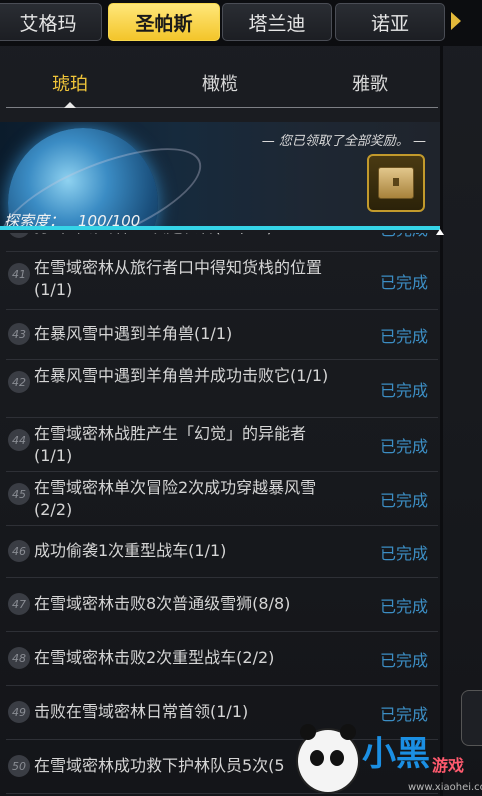 The image size is (482, 796). I want to click on exploration-progress-fill, so click(220, 228).